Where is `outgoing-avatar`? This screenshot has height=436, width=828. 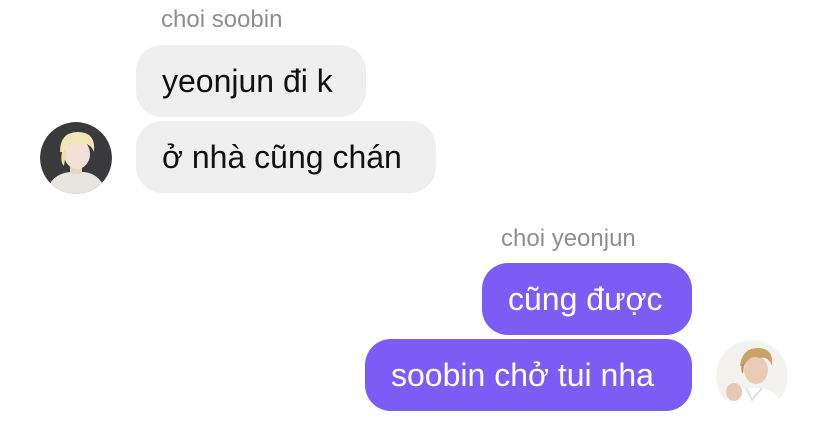 outgoing-avatar is located at coordinates (752, 376).